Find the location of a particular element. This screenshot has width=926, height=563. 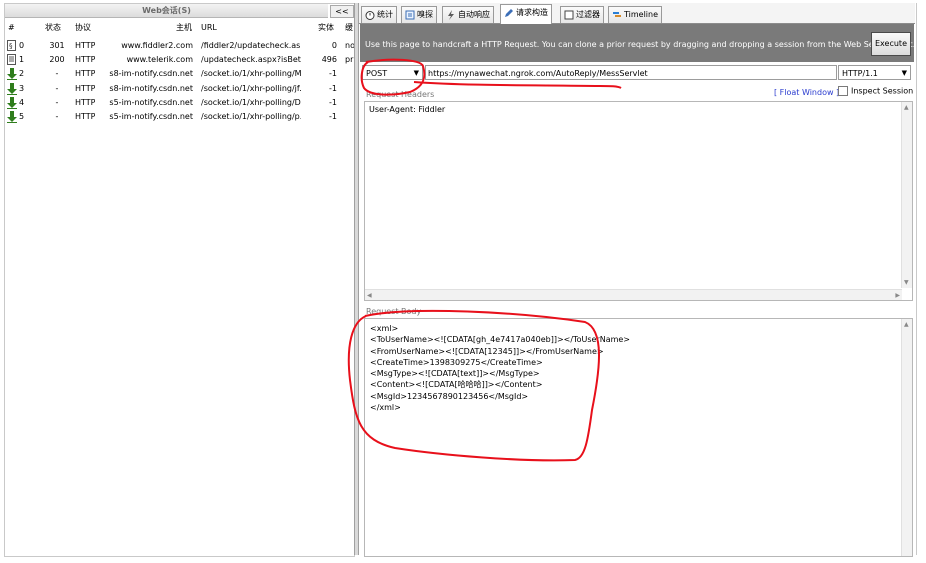

http-version-value: HTTP/1.1 is located at coordinates (860, 73).